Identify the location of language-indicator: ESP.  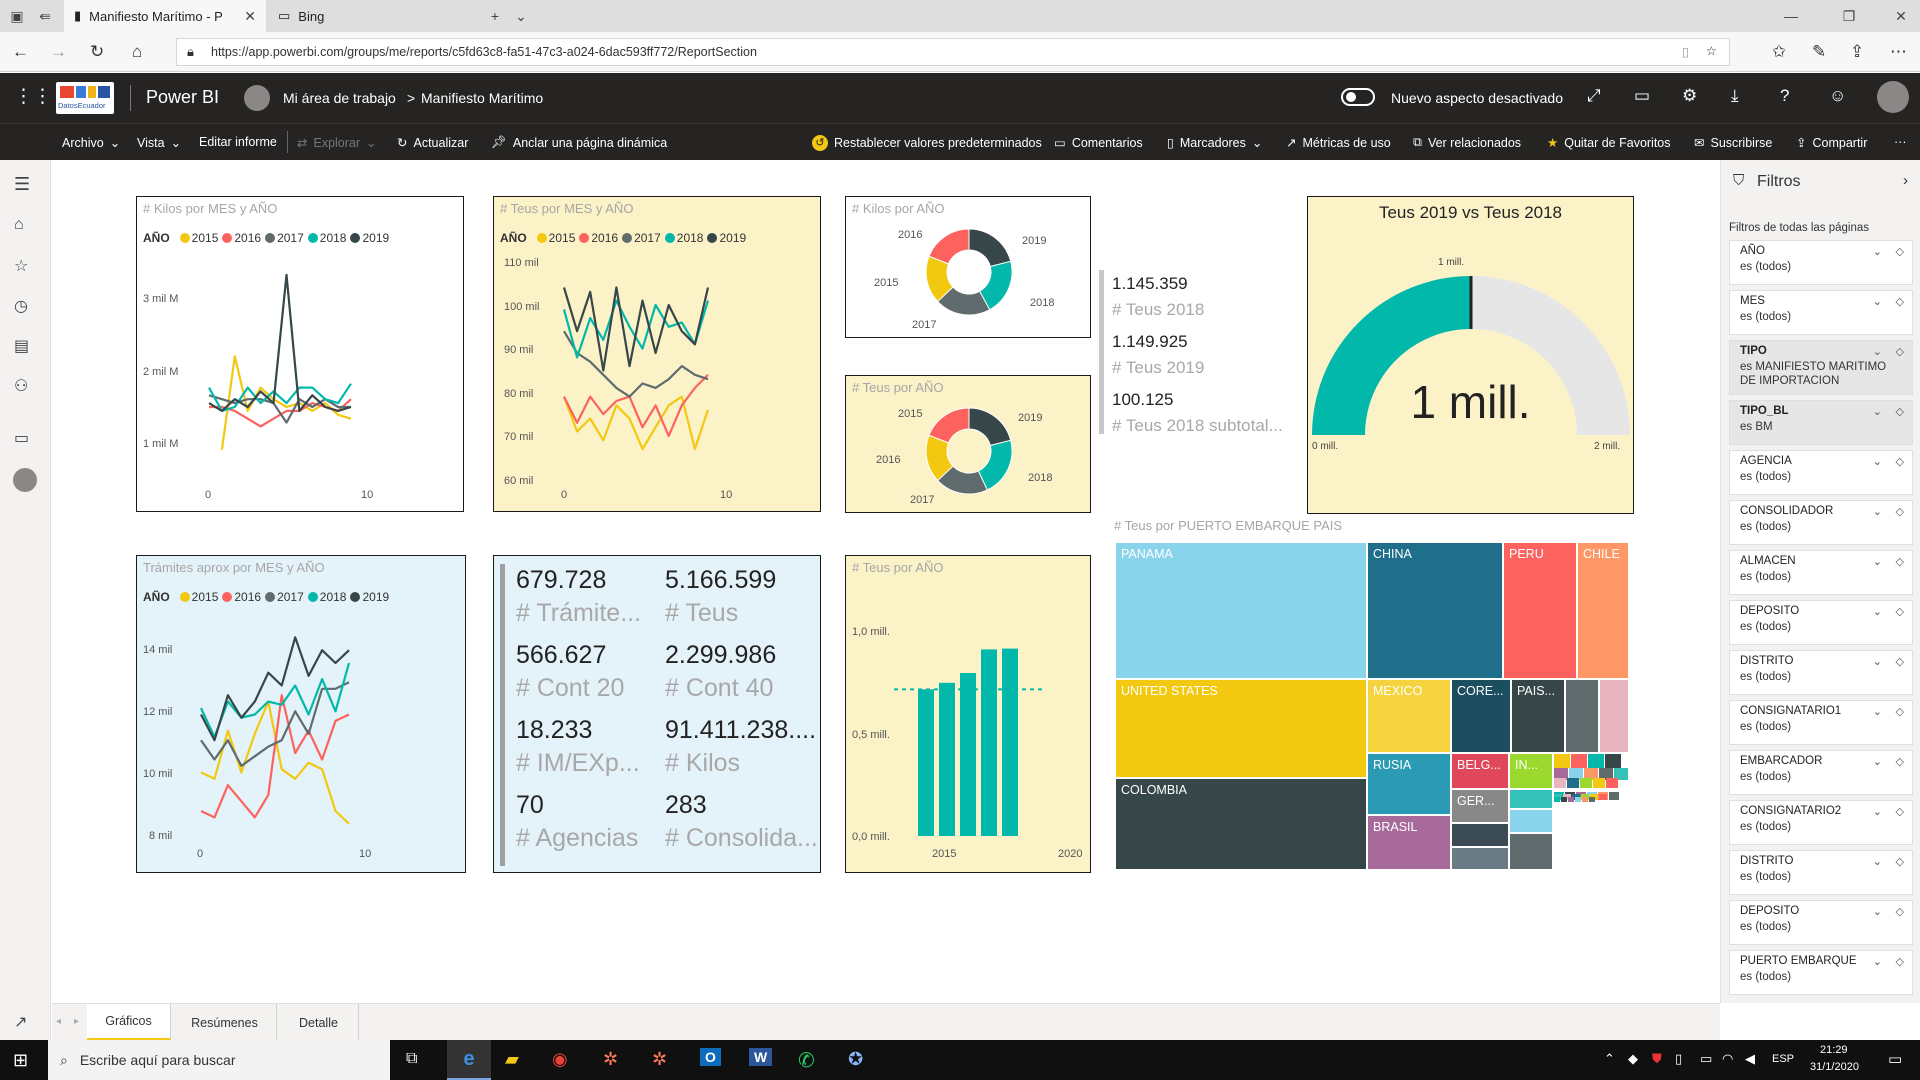
(1783, 1059).